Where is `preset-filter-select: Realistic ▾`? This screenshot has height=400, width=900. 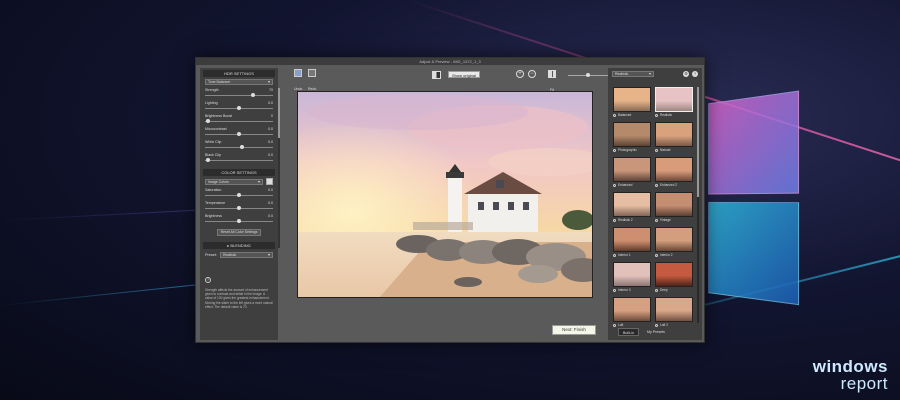 preset-filter-select: Realistic ▾ is located at coordinates (633, 74).